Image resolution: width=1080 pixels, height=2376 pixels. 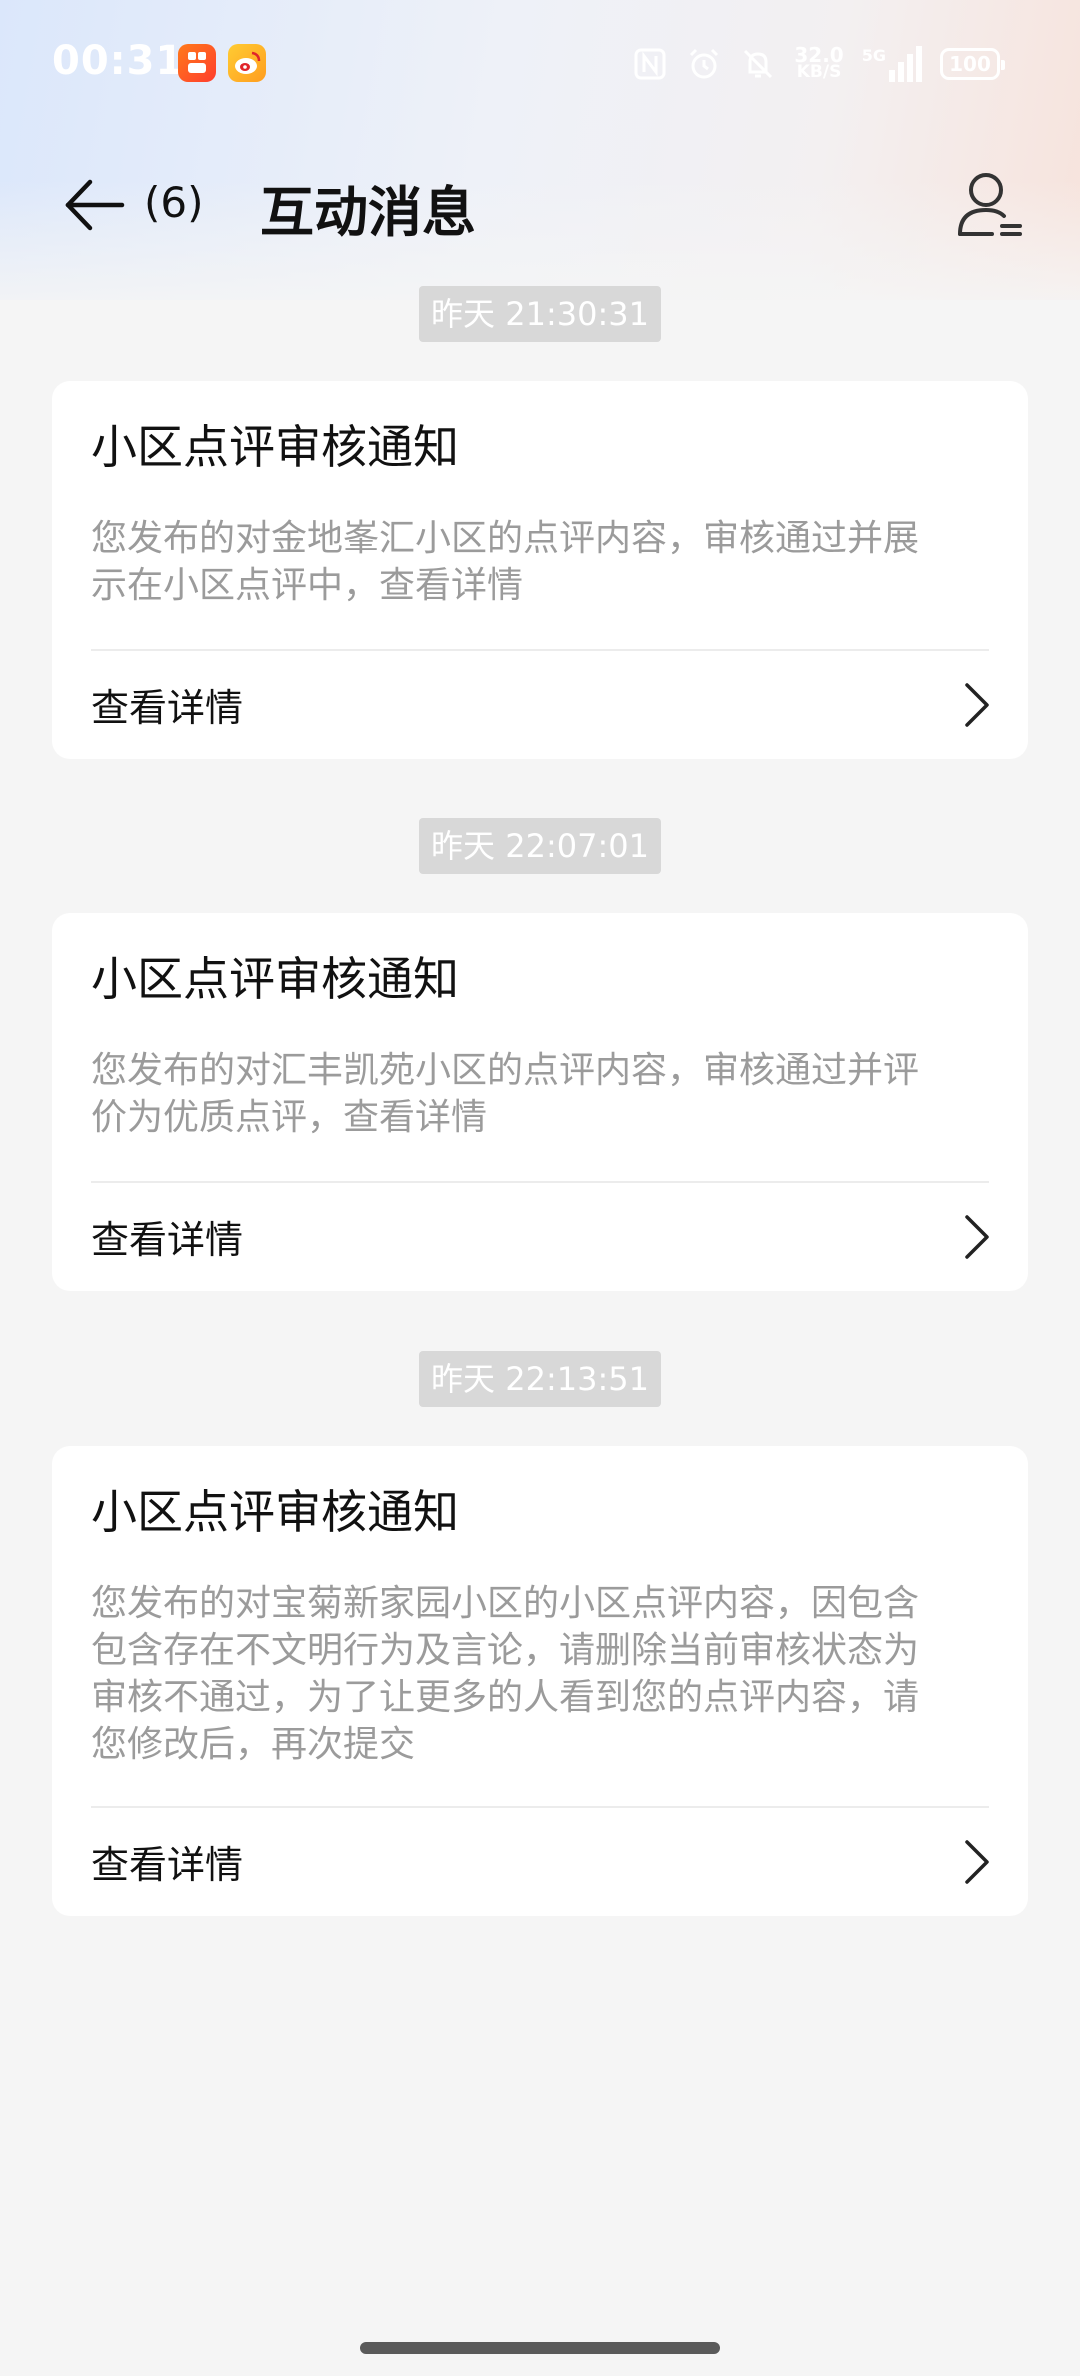 I want to click on message-timestamp: 昨天 21:30:31, so click(x=540, y=314).